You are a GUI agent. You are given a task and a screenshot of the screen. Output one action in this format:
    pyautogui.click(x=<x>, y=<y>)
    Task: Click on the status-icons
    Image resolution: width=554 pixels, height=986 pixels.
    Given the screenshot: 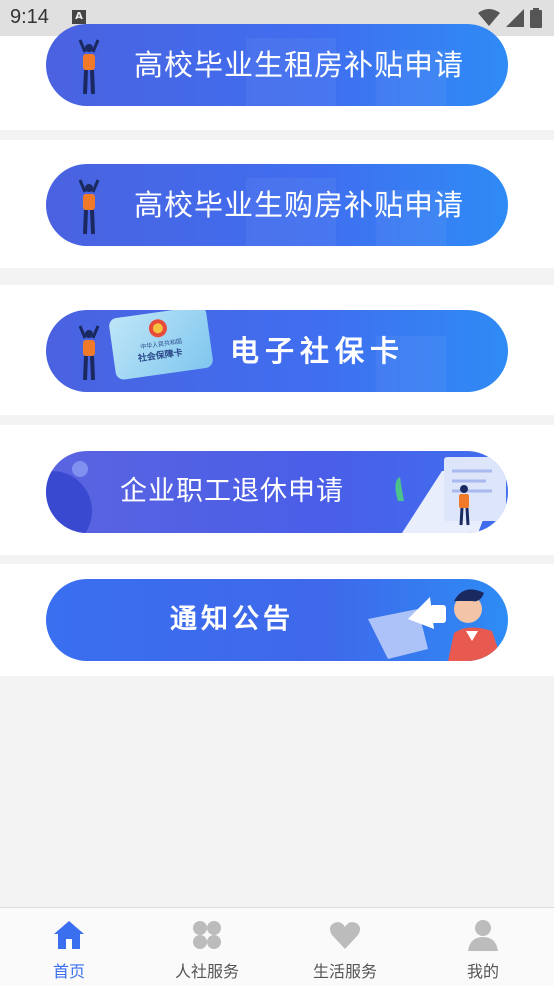 What is the action you would take?
    pyautogui.click(x=510, y=18)
    